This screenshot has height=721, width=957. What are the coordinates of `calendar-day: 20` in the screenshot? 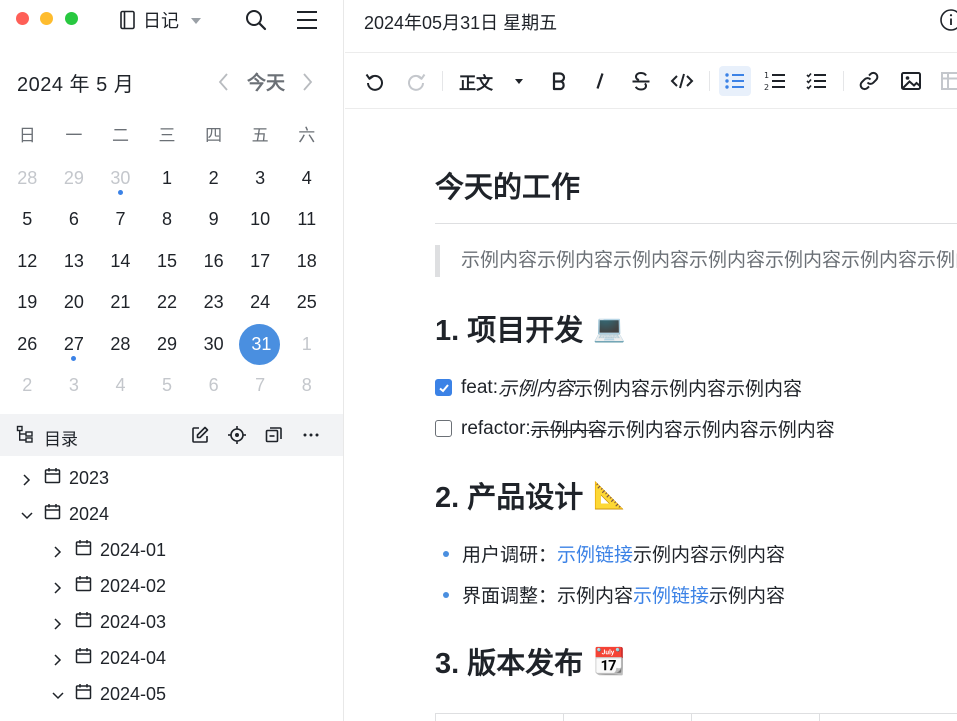 It's located at (74, 303).